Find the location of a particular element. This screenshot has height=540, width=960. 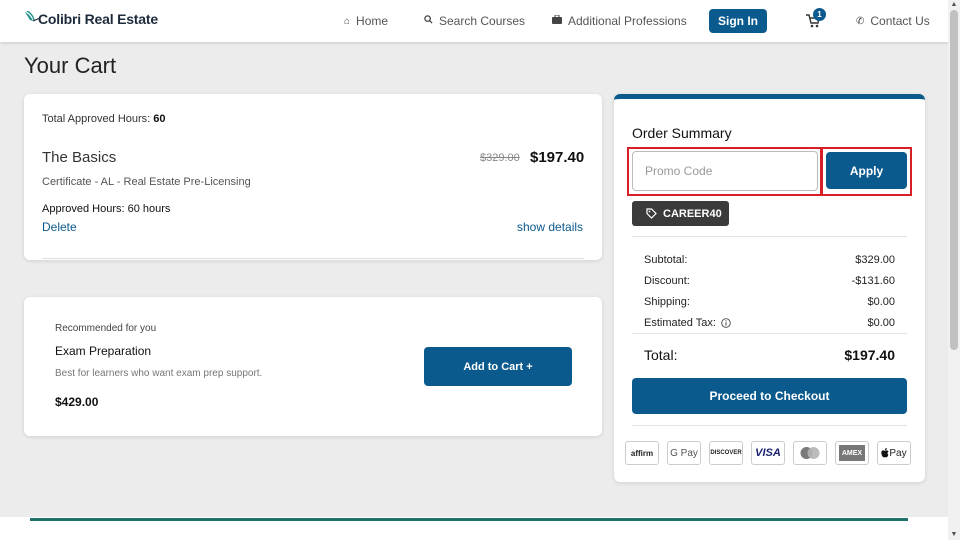

phone-icon: ✆ is located at coordinates (860, 21).